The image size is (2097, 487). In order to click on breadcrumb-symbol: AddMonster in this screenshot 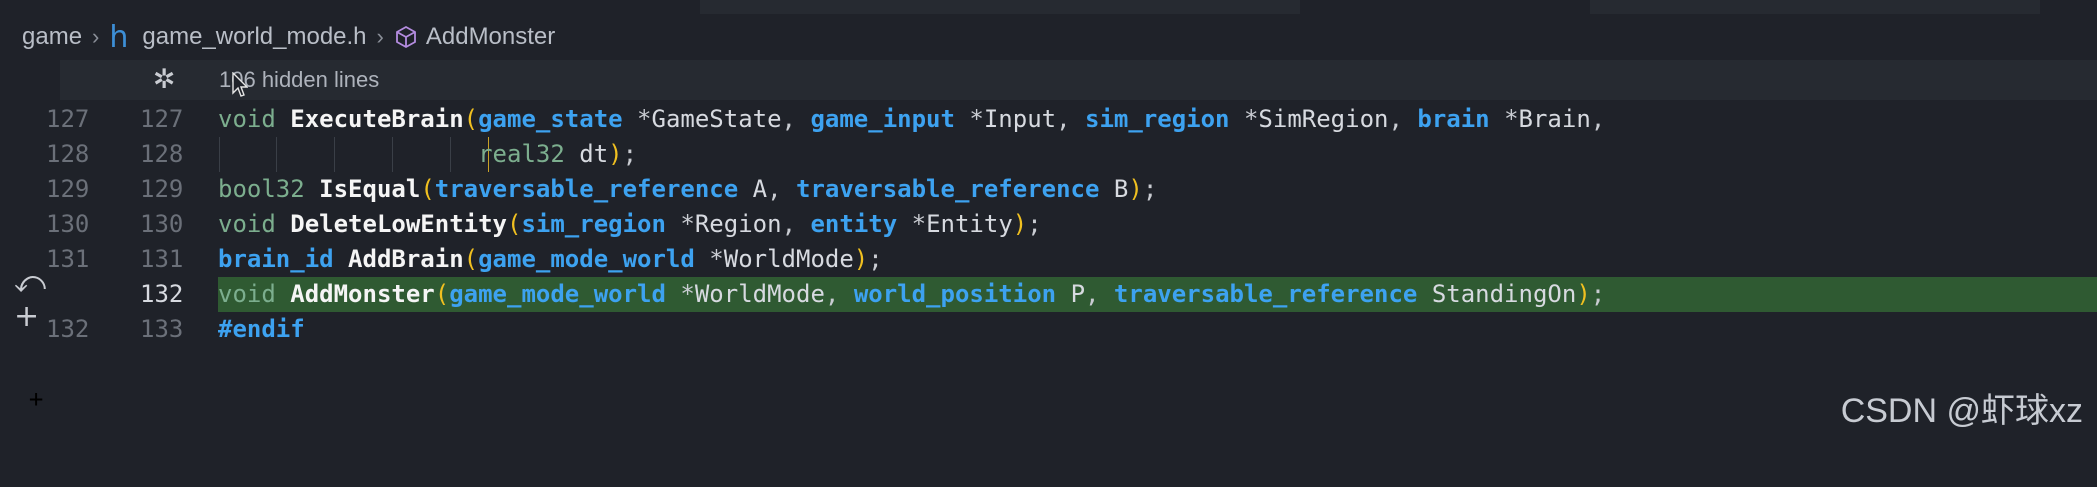, I will do `click(490, 37)`.